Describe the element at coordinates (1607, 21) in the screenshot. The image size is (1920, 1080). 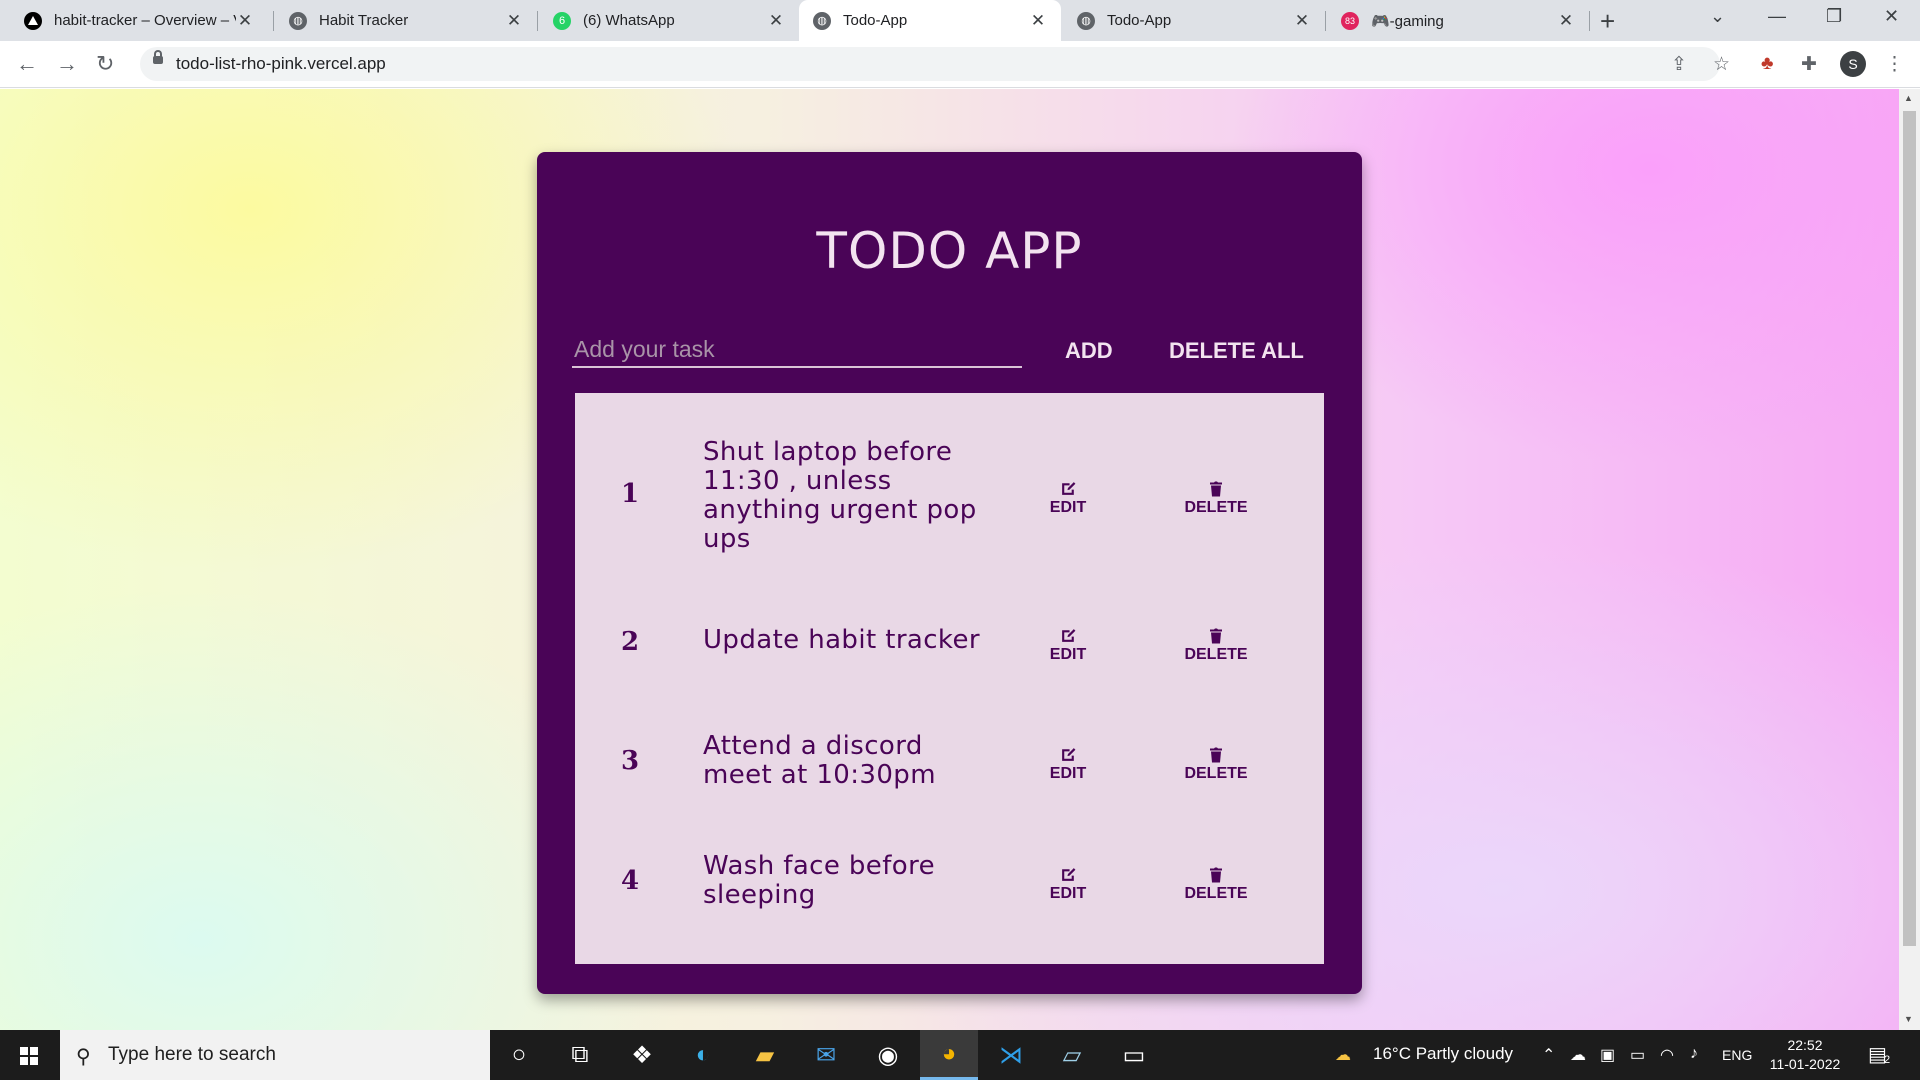
I see `new-tab-button: +` at that location.